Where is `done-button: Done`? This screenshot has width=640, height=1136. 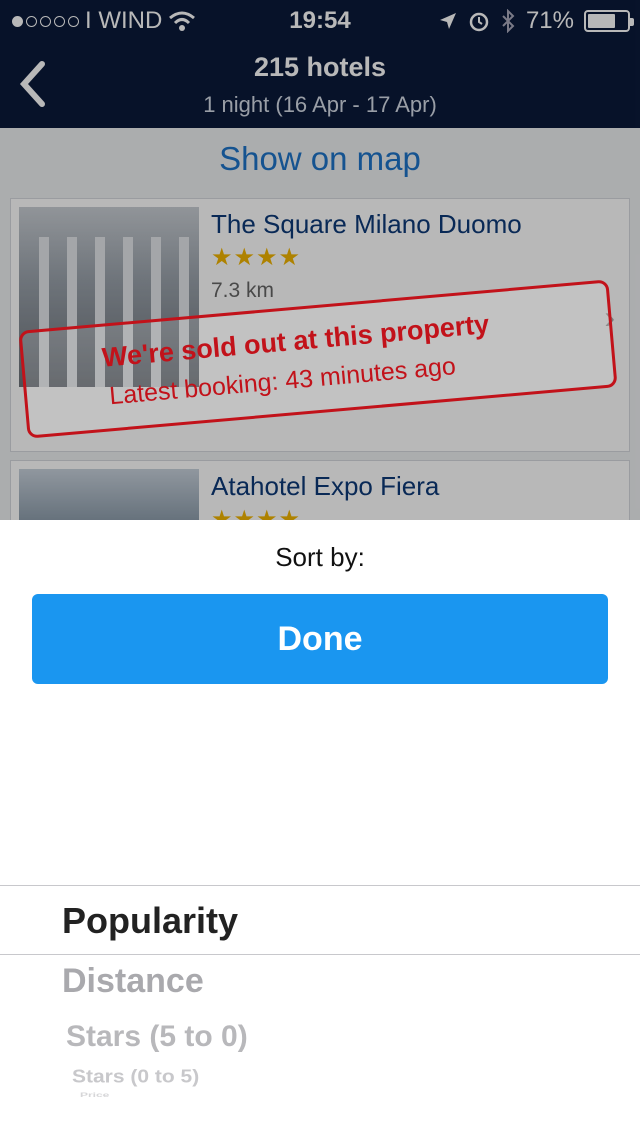
done-button: Done is located at coordinates (320, 639).